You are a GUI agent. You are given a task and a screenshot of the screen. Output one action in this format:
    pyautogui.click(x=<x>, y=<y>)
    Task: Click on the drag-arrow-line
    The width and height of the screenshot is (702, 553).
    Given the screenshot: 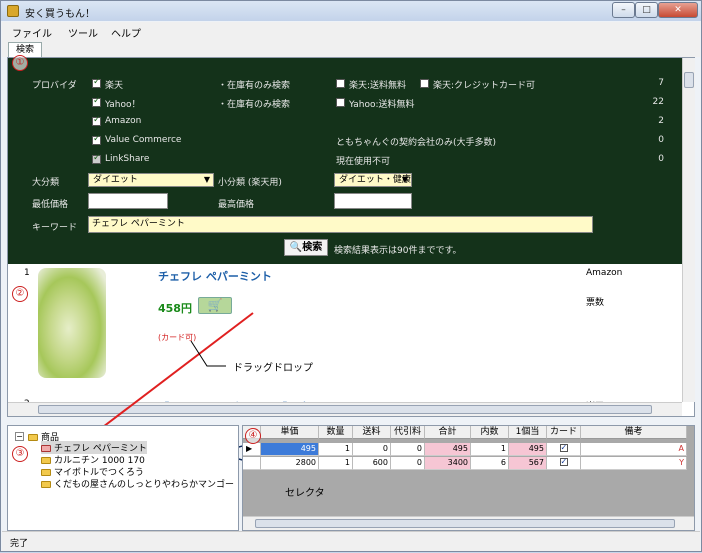 What is the action you would take?
    pyautogui.click(x=174, y=373)
    